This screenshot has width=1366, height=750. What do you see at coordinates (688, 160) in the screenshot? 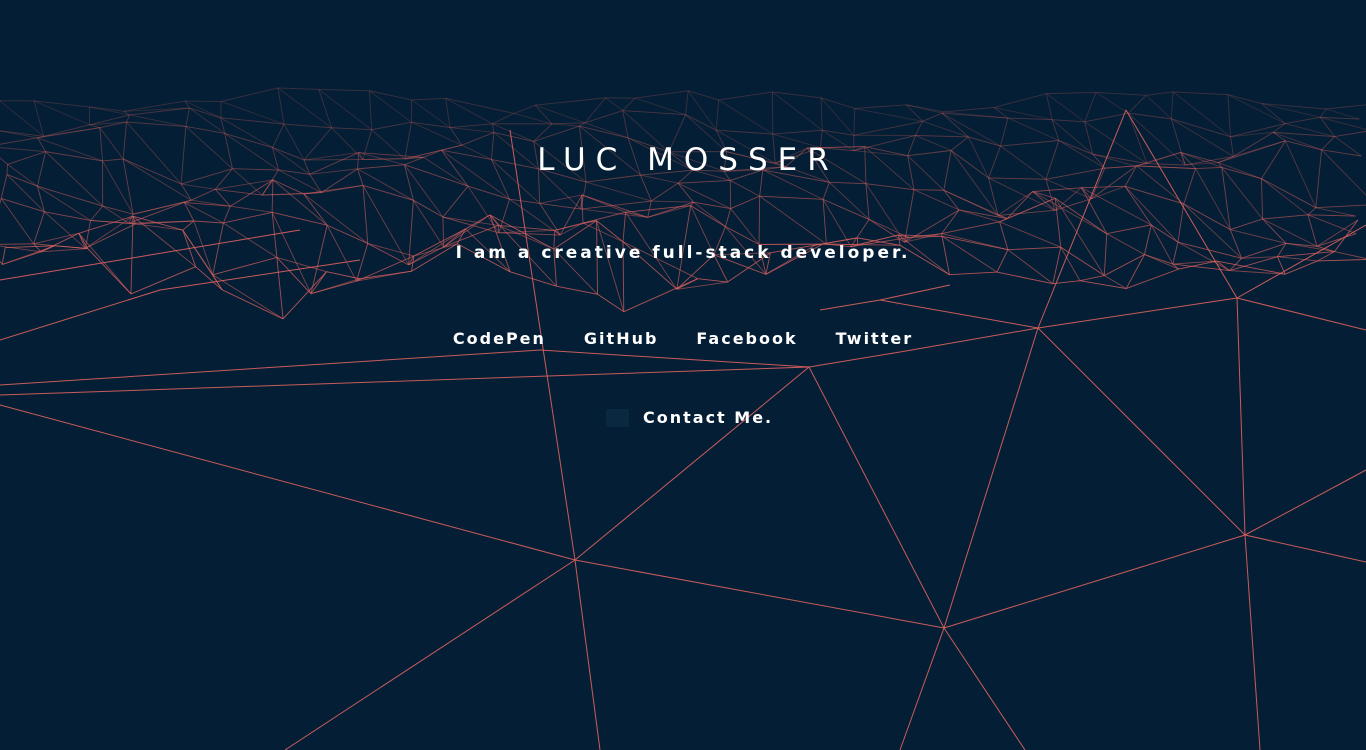
I see `page-title: LUC MOSSER` at bounding box center [688, 160].